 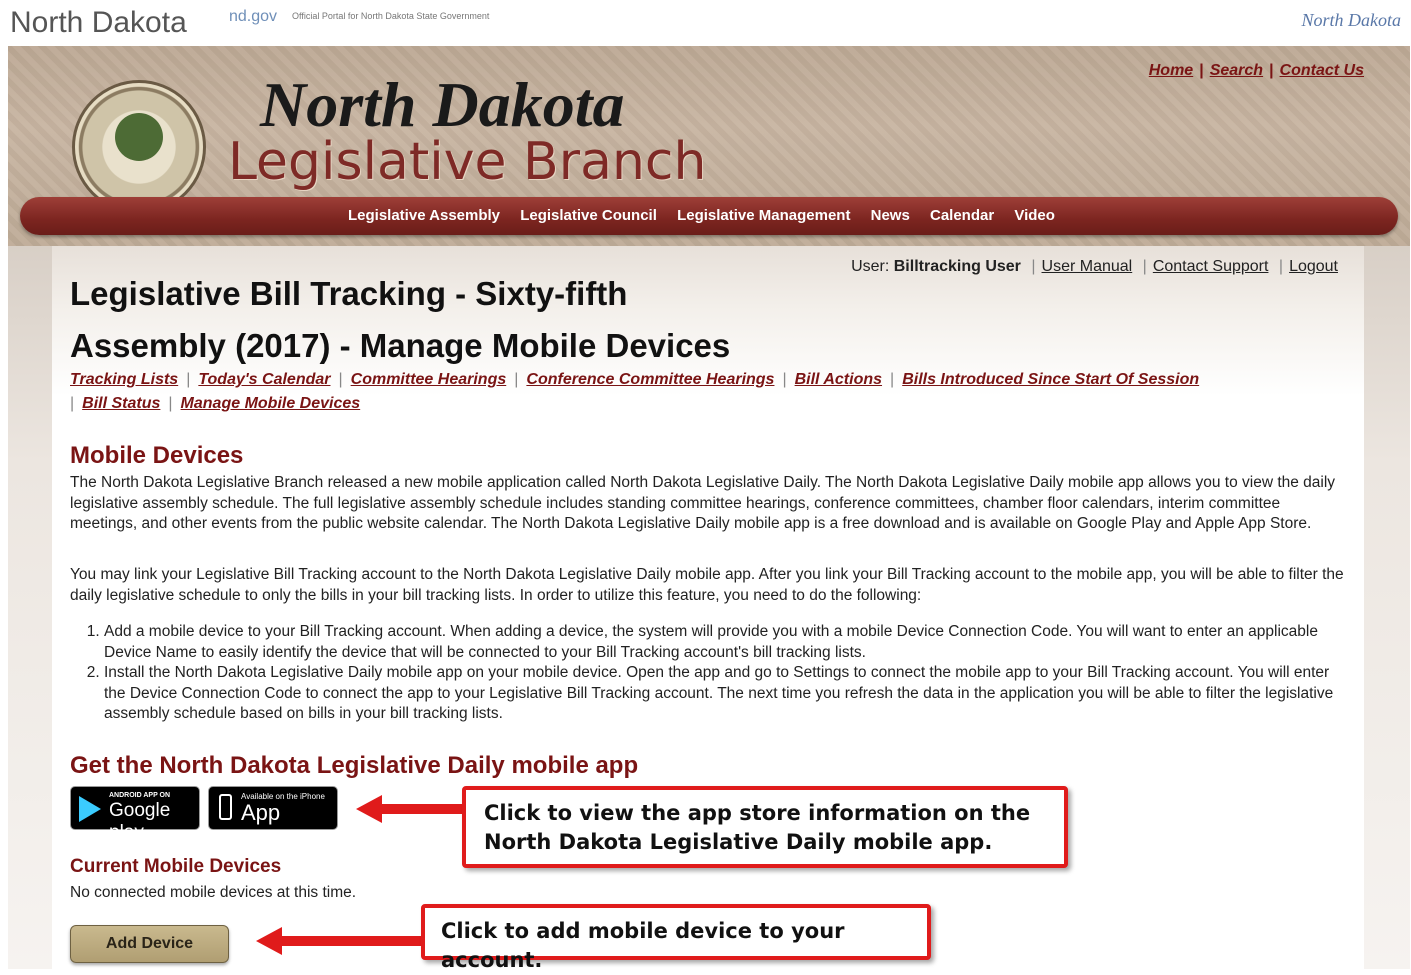 I want to click on committee-hearings-link: Committee Hearings, so click(x=429, y=379).